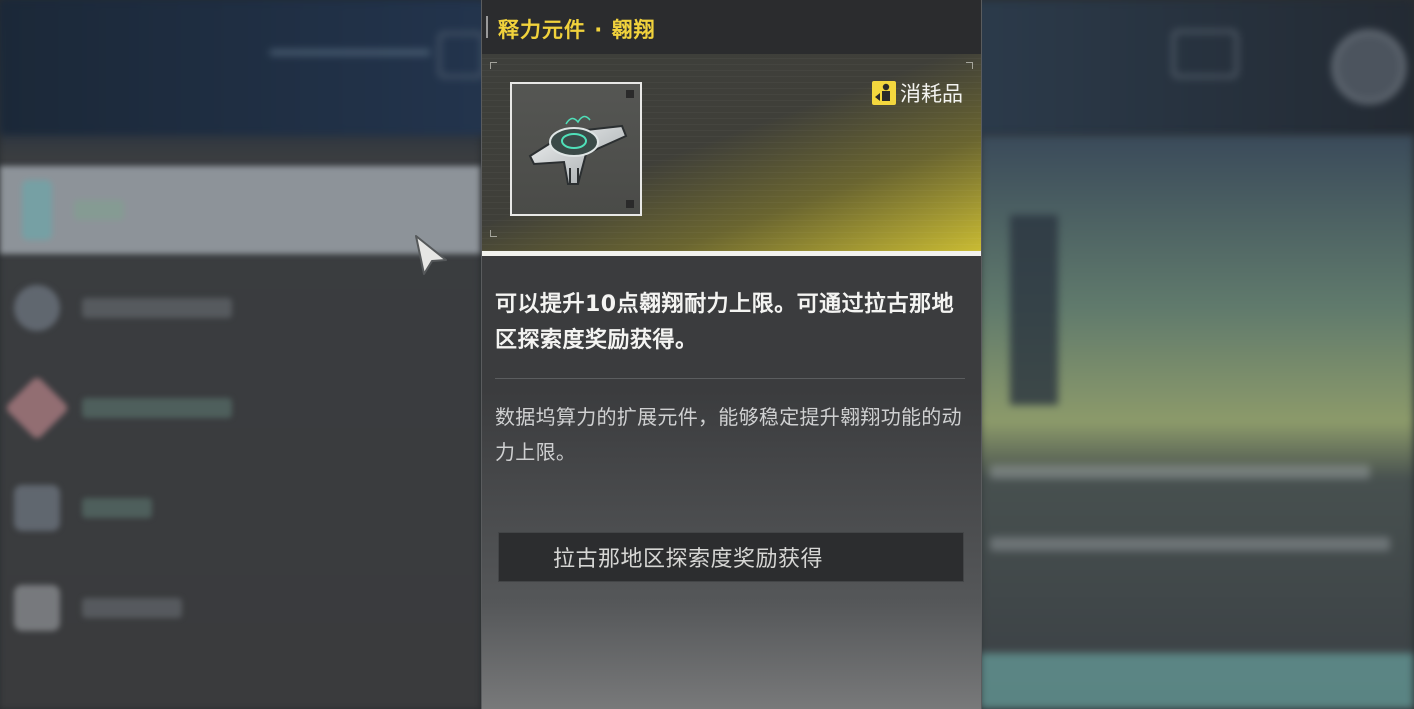 The image size is (1414, 709). I want to click on item-type-badge: 消耗品, so click(917, 93).